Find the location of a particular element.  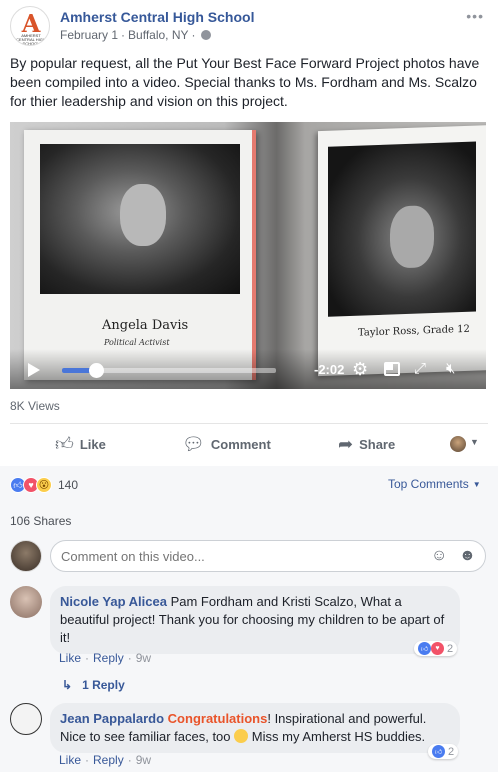

poster-subcaption-left: Political Activist is located at coordinates (137, 342).